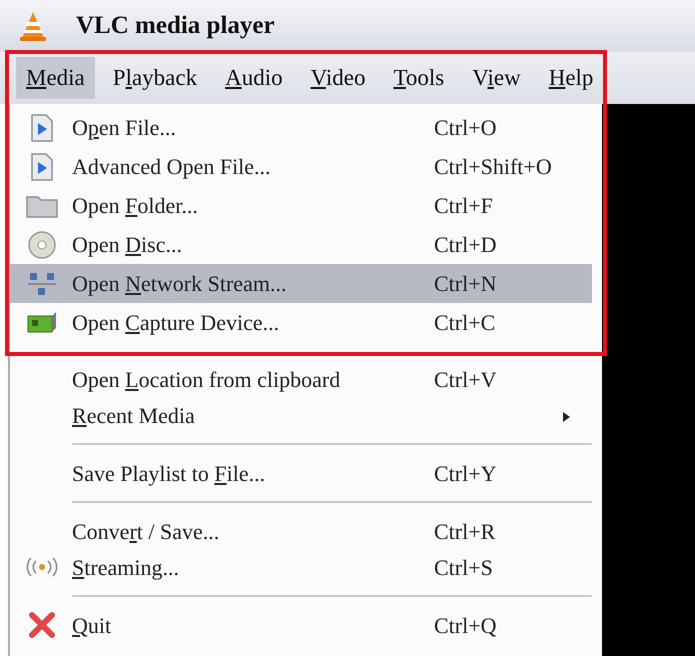 This screenshot has height=656, width=695. Describe the element at coordinates (42, 567) in the screenshot. I see `broadcast-icon` at that location.